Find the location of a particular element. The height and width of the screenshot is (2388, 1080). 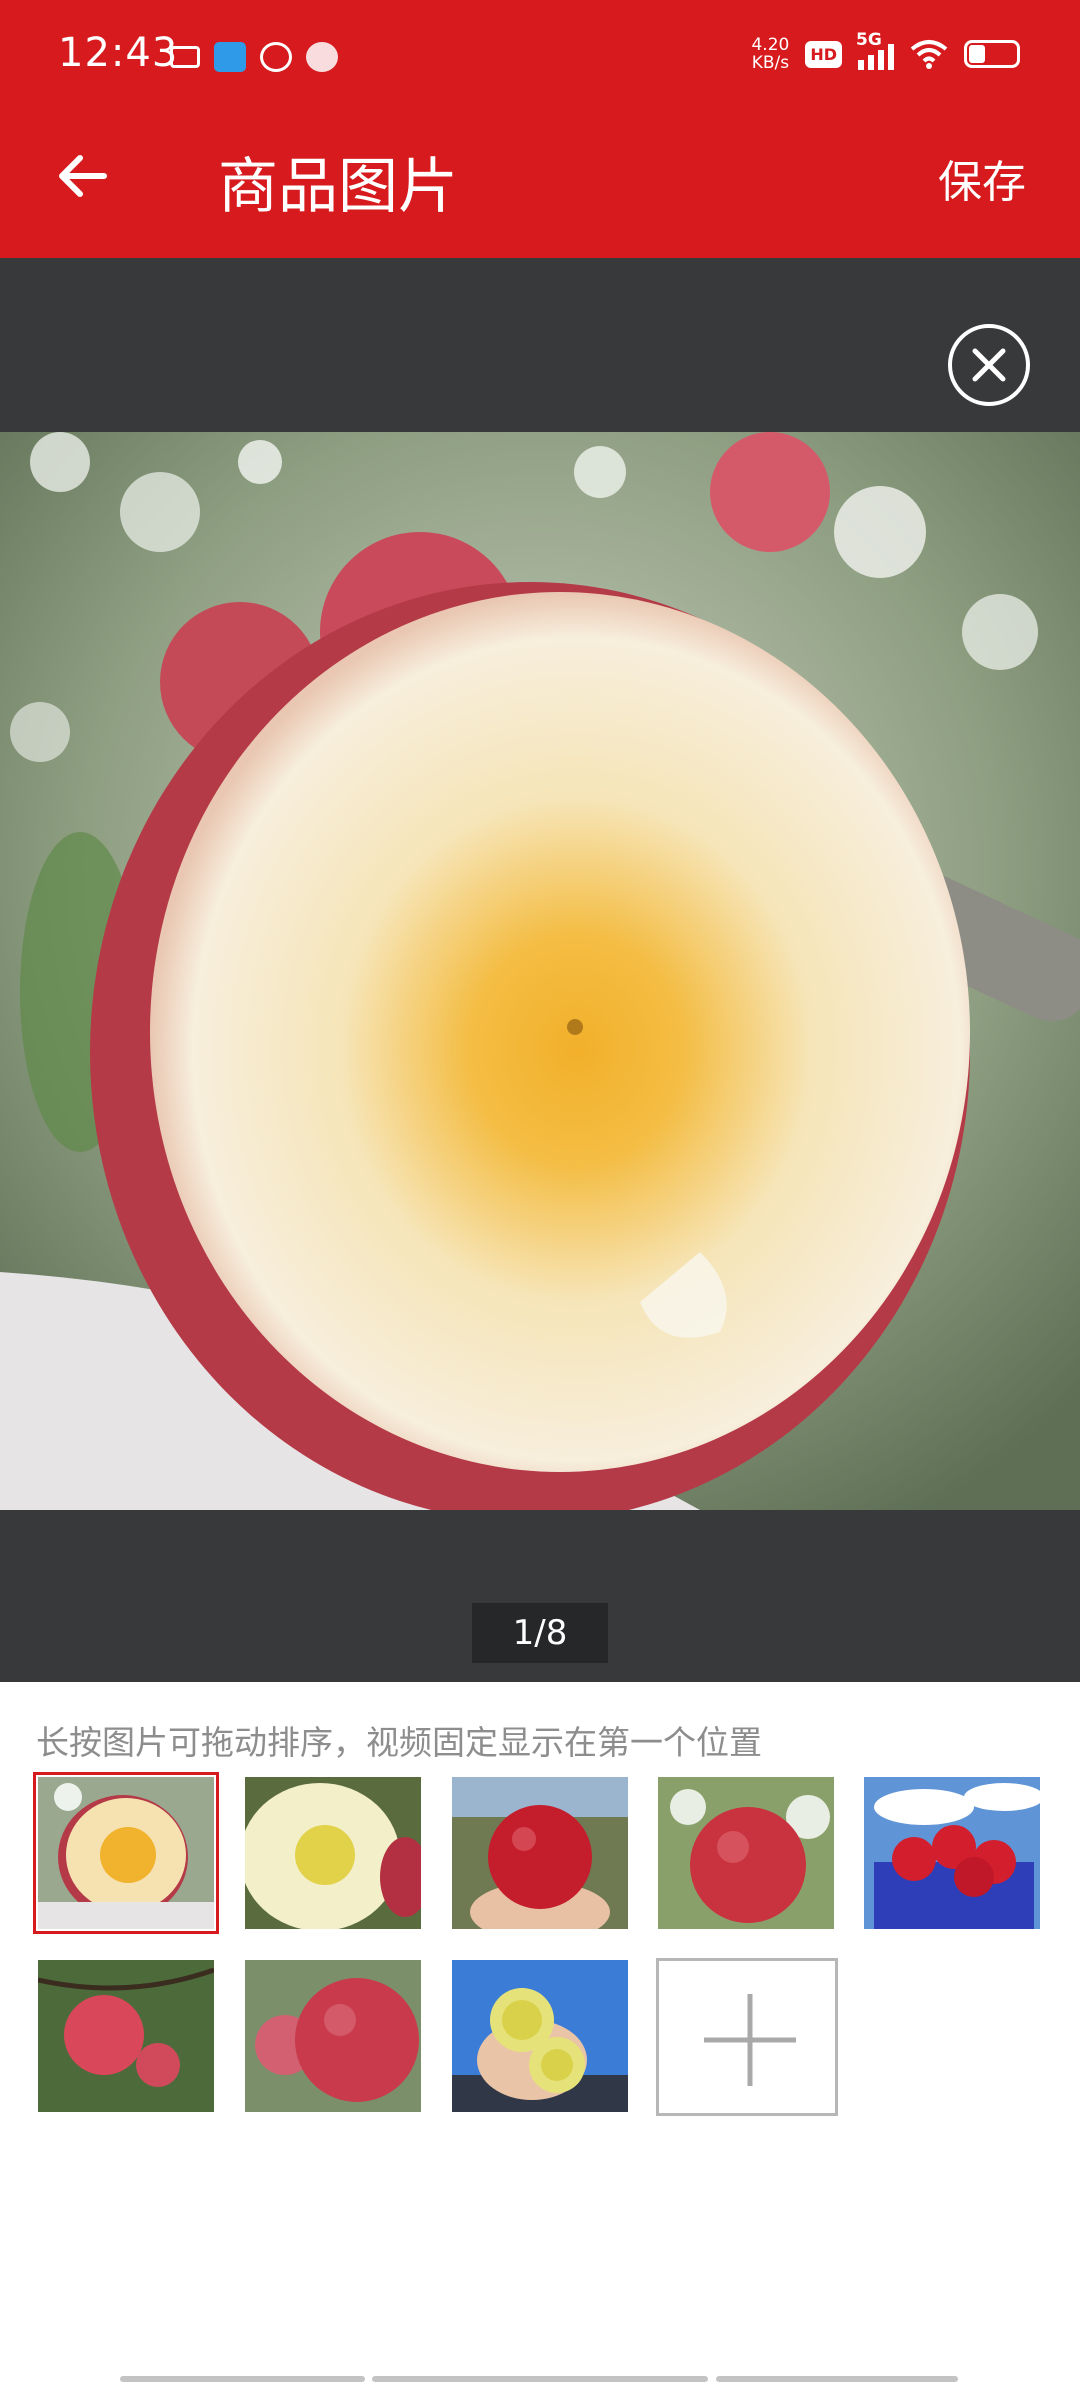

add-image-button is located at coordinates (747, 2037).